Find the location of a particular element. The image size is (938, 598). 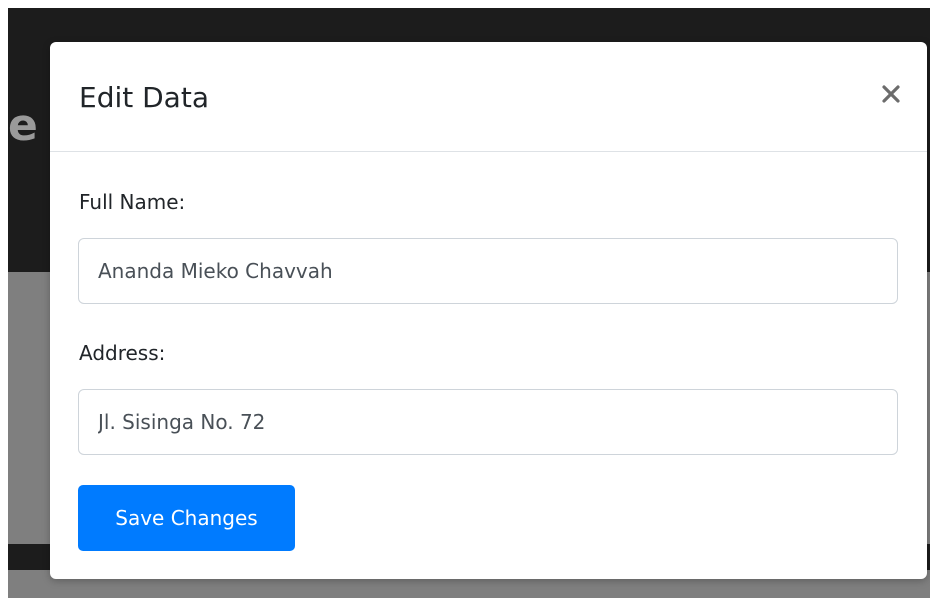

close-icon is located at coordinates (891, 94).